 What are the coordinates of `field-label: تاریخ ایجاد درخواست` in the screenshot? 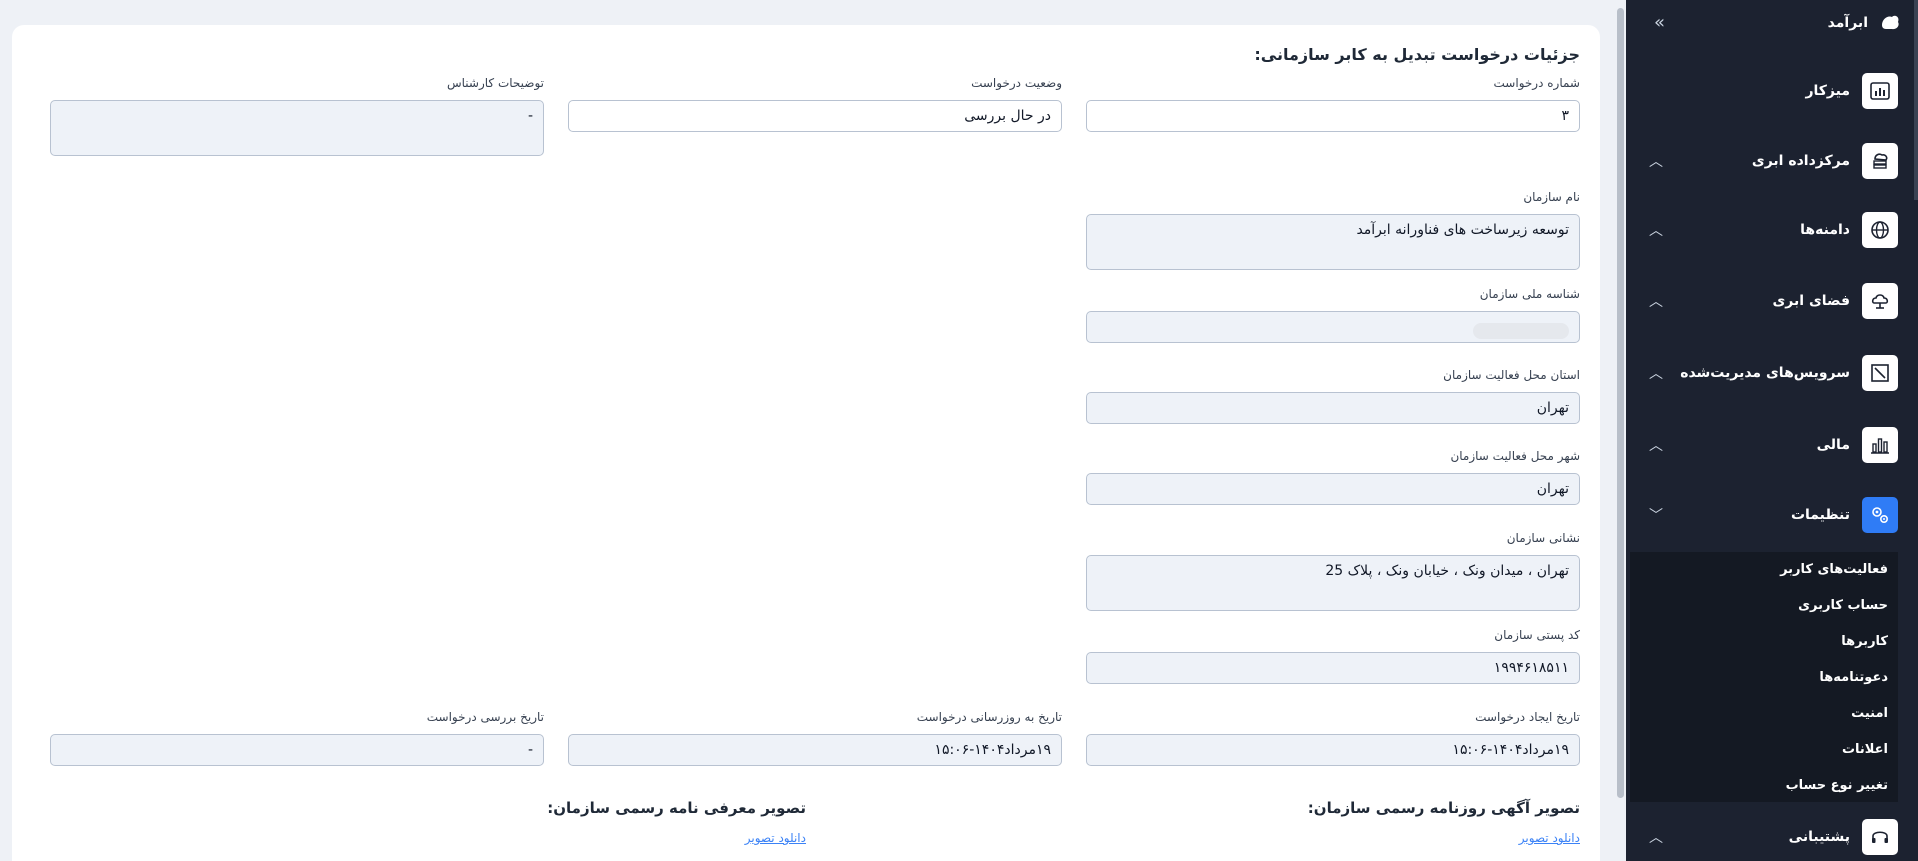 It's located at (1527, 717).